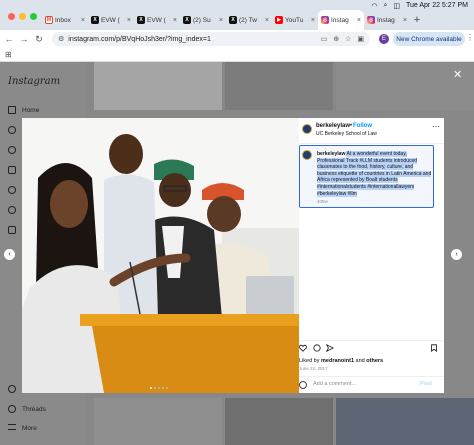 This screenshot has width=474, height=445. Describe the element at coordinates (30, 110) in the screenshot. I see `sidebar-item-home: Home` at that location.